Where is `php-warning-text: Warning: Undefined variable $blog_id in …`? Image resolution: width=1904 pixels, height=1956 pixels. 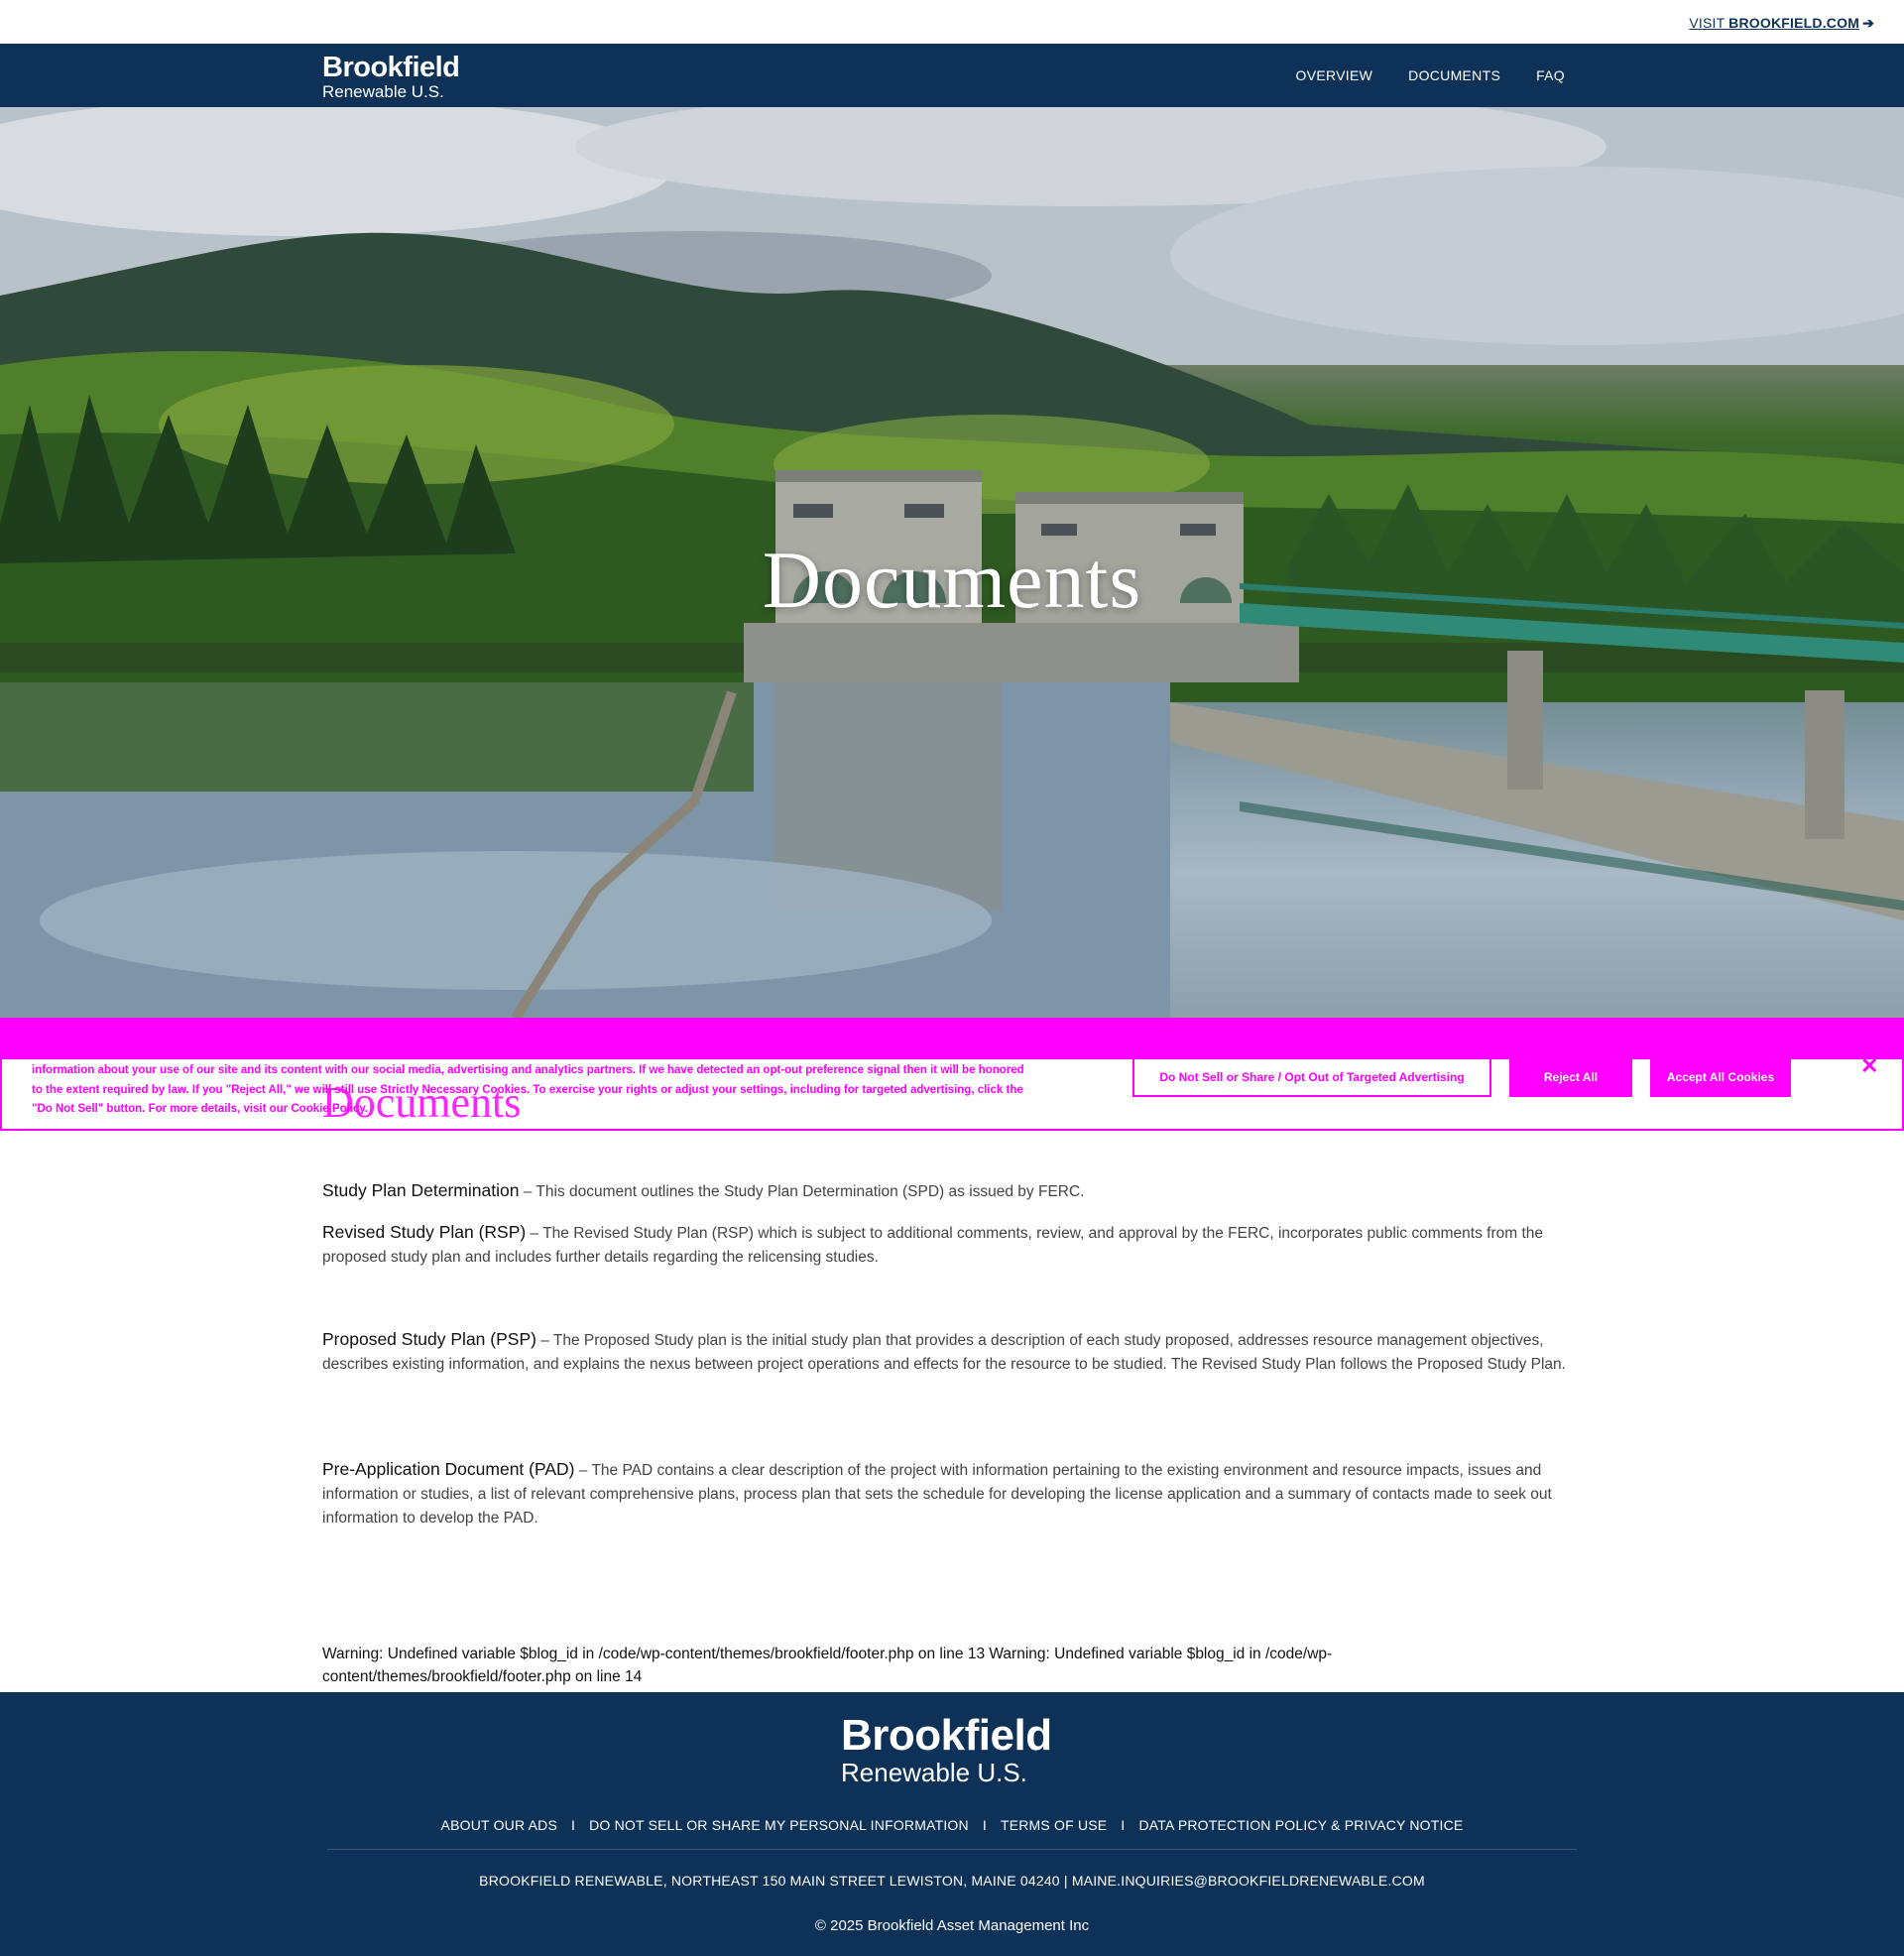
php-warning-text: Warning: Undefined variable $blog_id in … is located at coordinates (827, 1665).